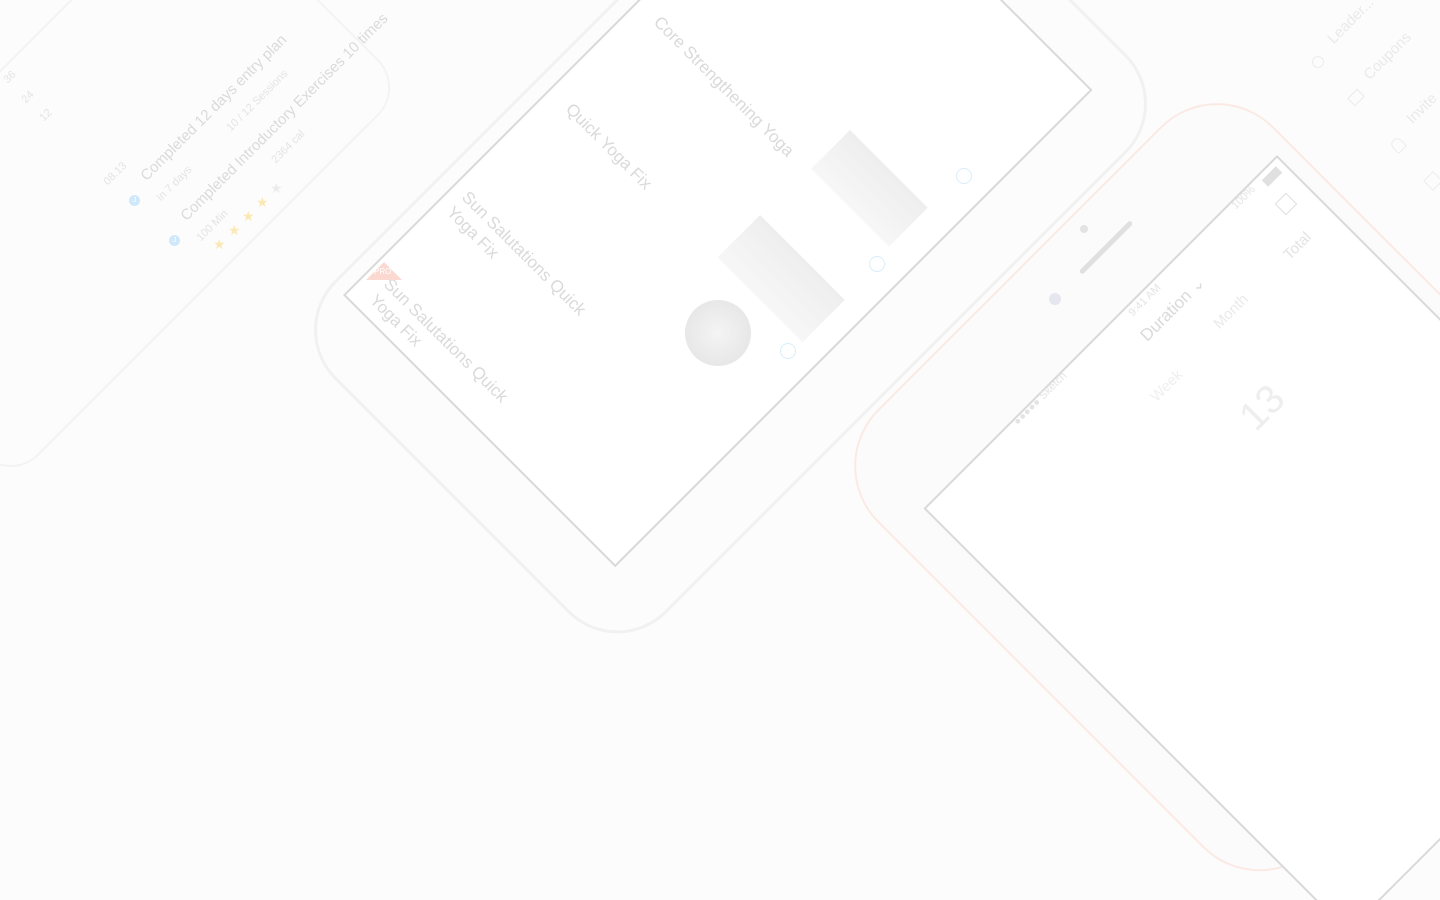 The image size is (1440, 900). Describe the element at coordinates (1356, 97) in the screenshot. I see `coupon-icon` at that location.